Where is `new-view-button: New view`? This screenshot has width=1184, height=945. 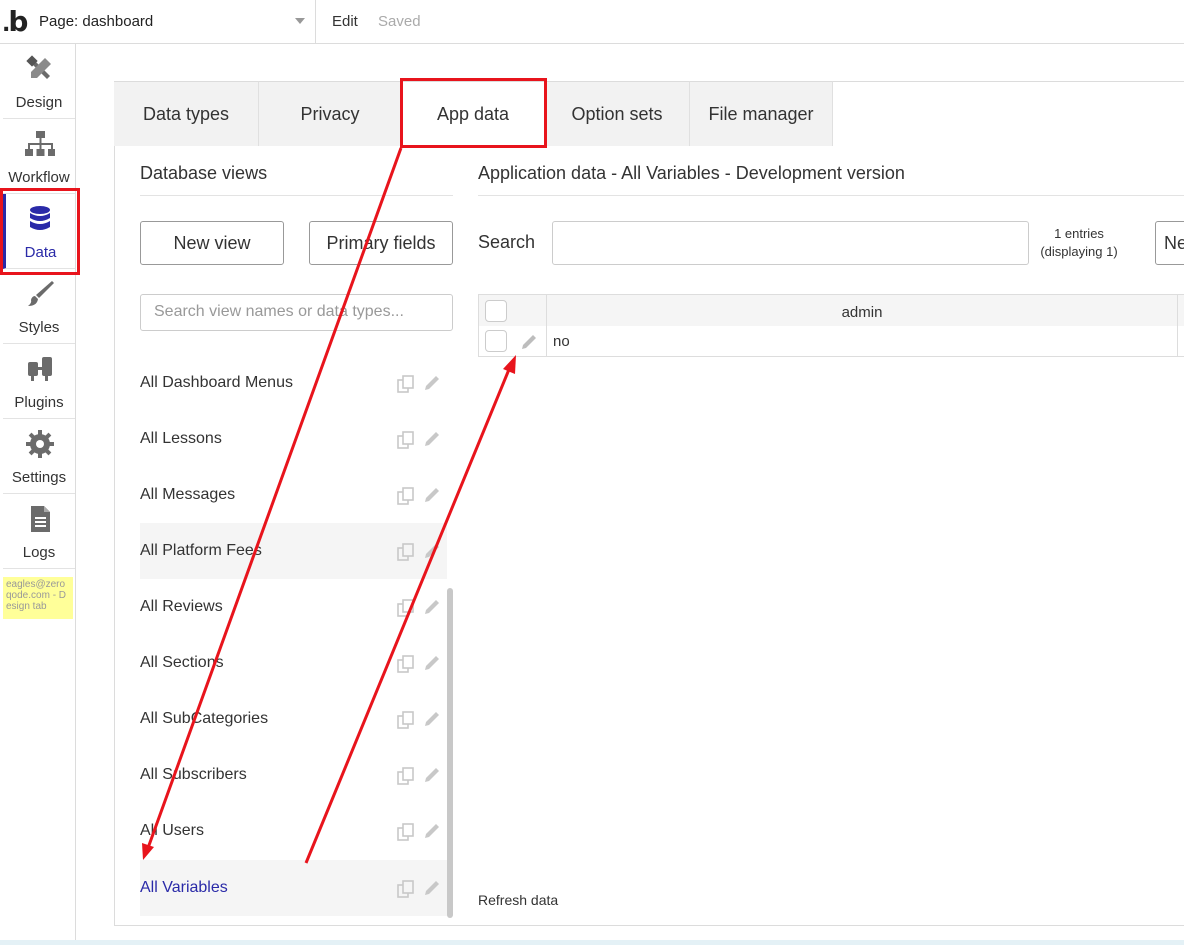 new-view-button: New view is located at coordinates (212, 243).